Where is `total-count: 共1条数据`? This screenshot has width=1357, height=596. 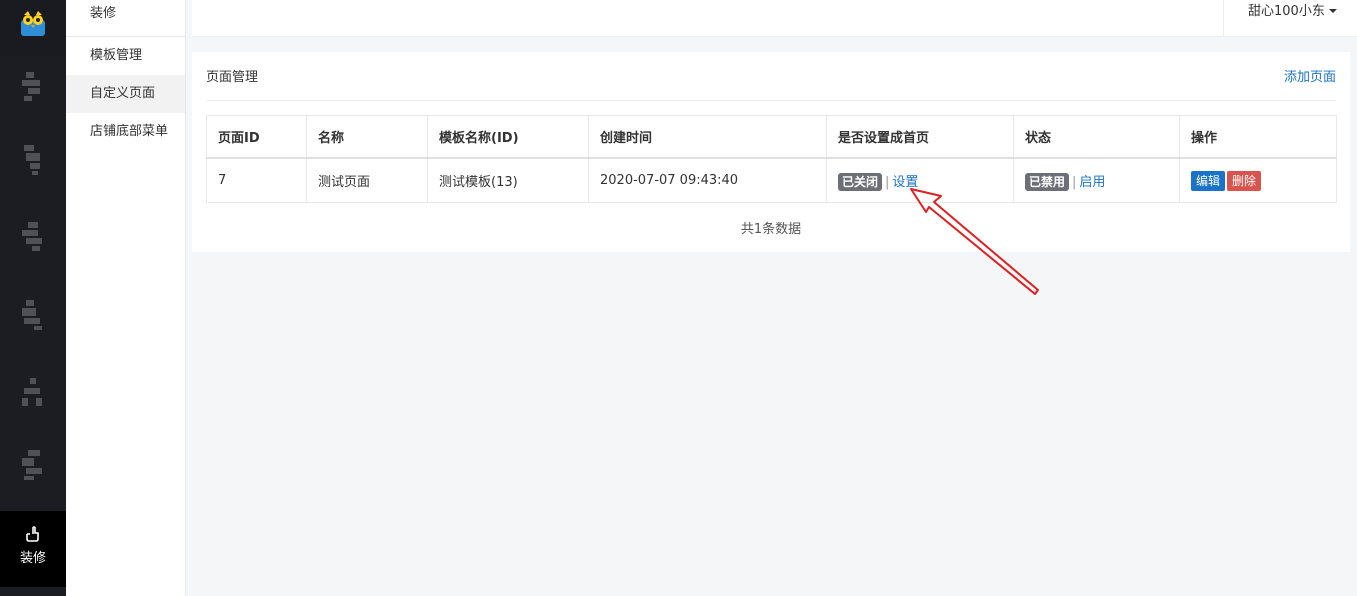 total-count: 共1条数据 is located at coordinates (771, 229).